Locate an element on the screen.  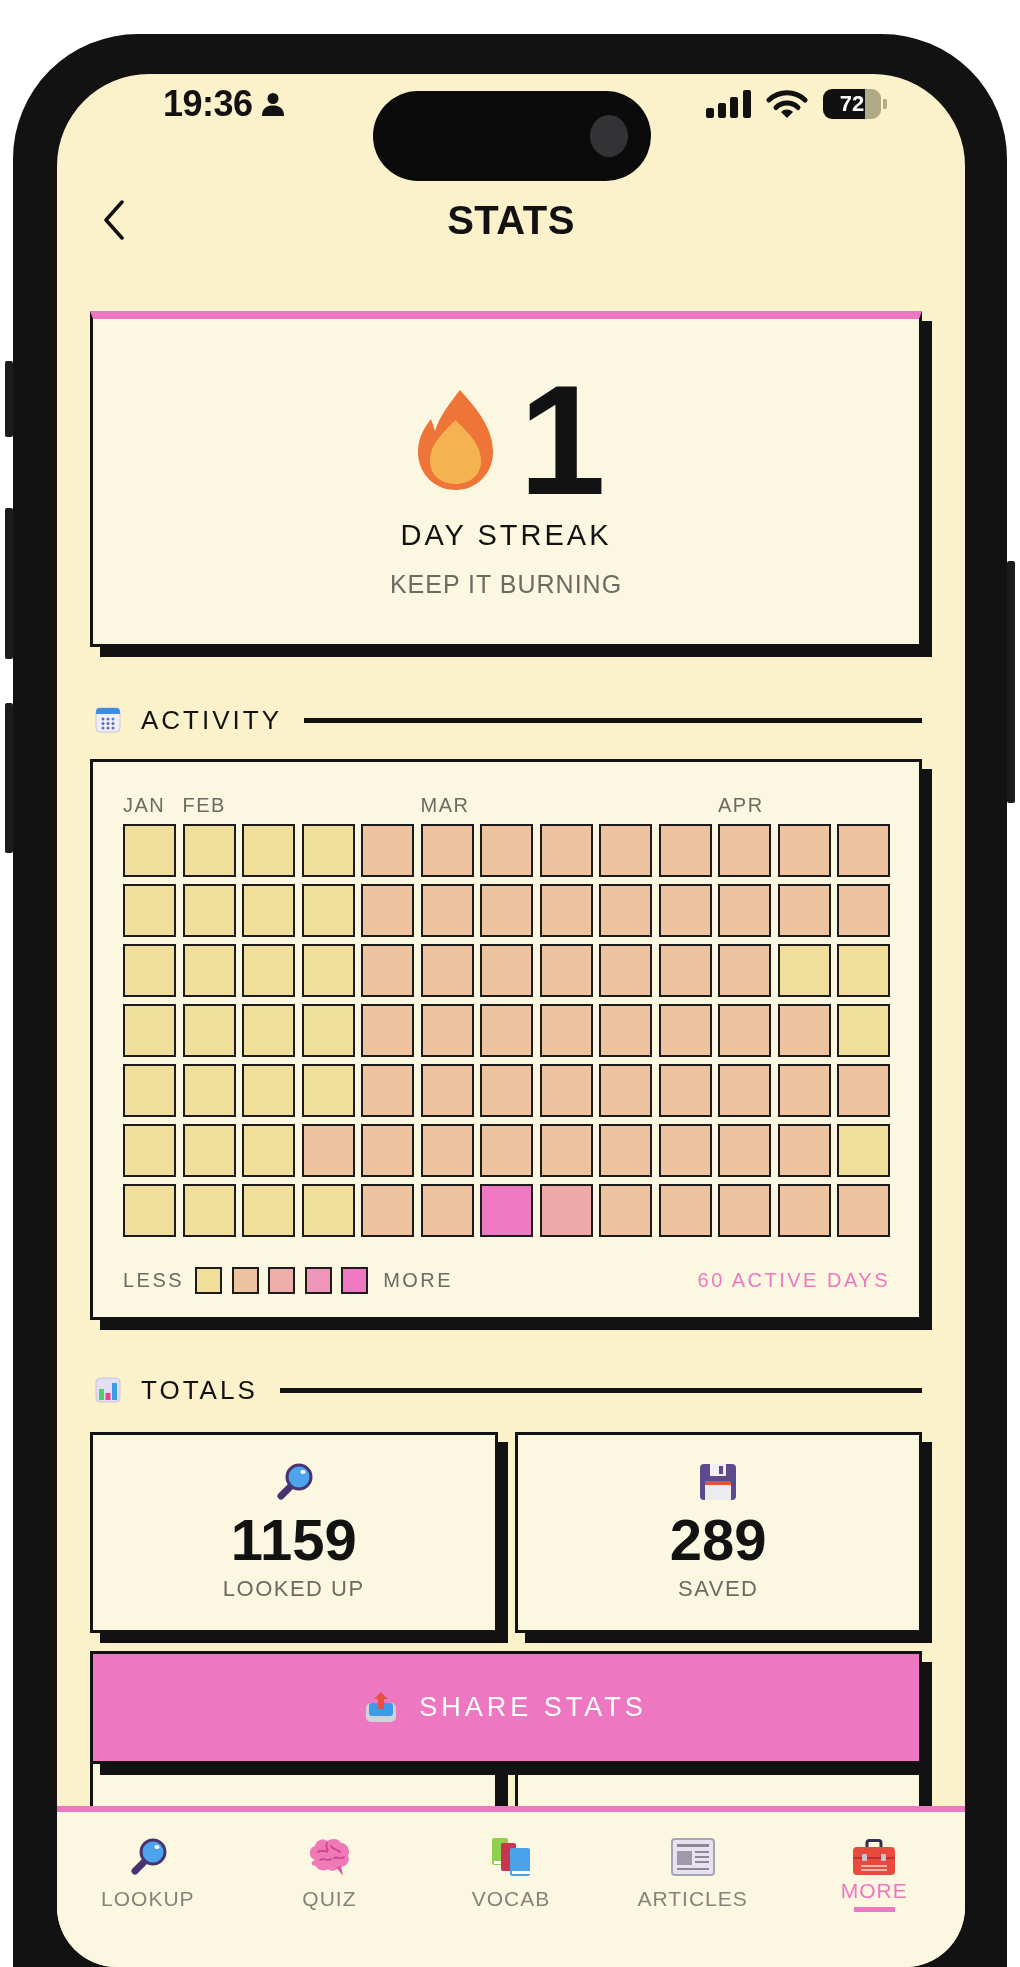
legend-label: LESS is located at coordinates (154, 1280).